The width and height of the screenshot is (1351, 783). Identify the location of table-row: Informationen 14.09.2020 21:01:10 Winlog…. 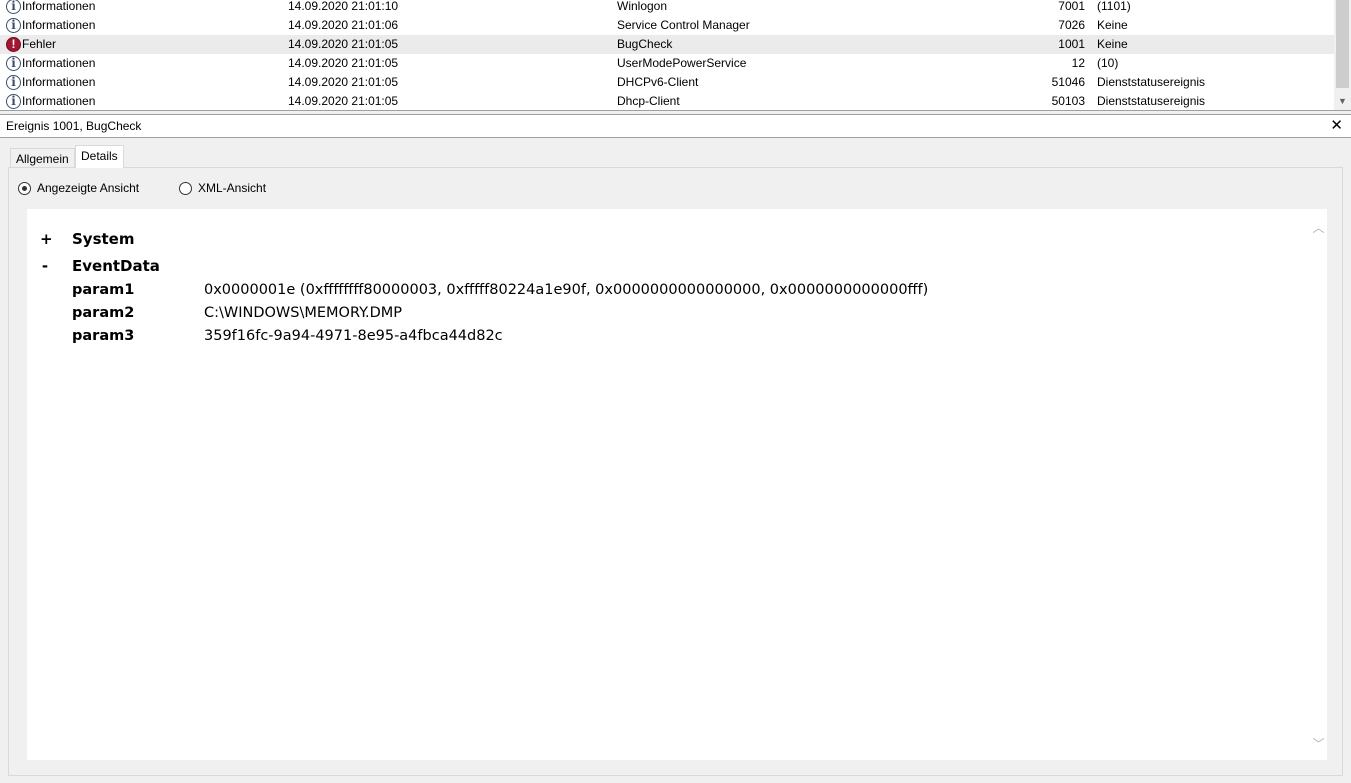
(667, 8).